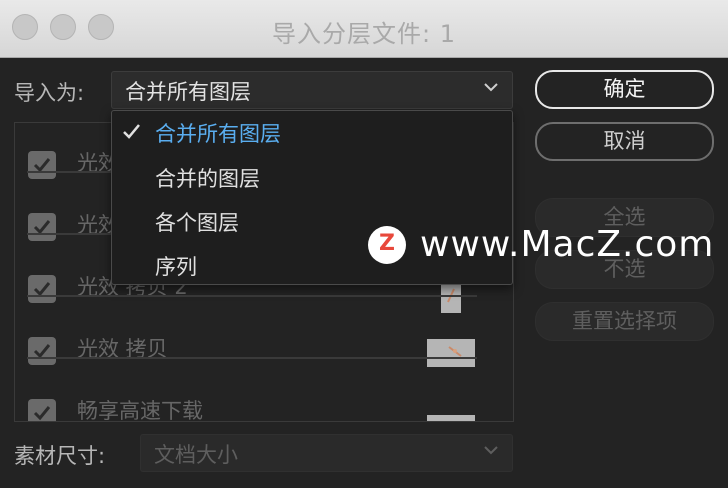 The width and height of the screenshot is (728, 488). I want to click on layer-row: 光效 拷贝, so click(264, 333).